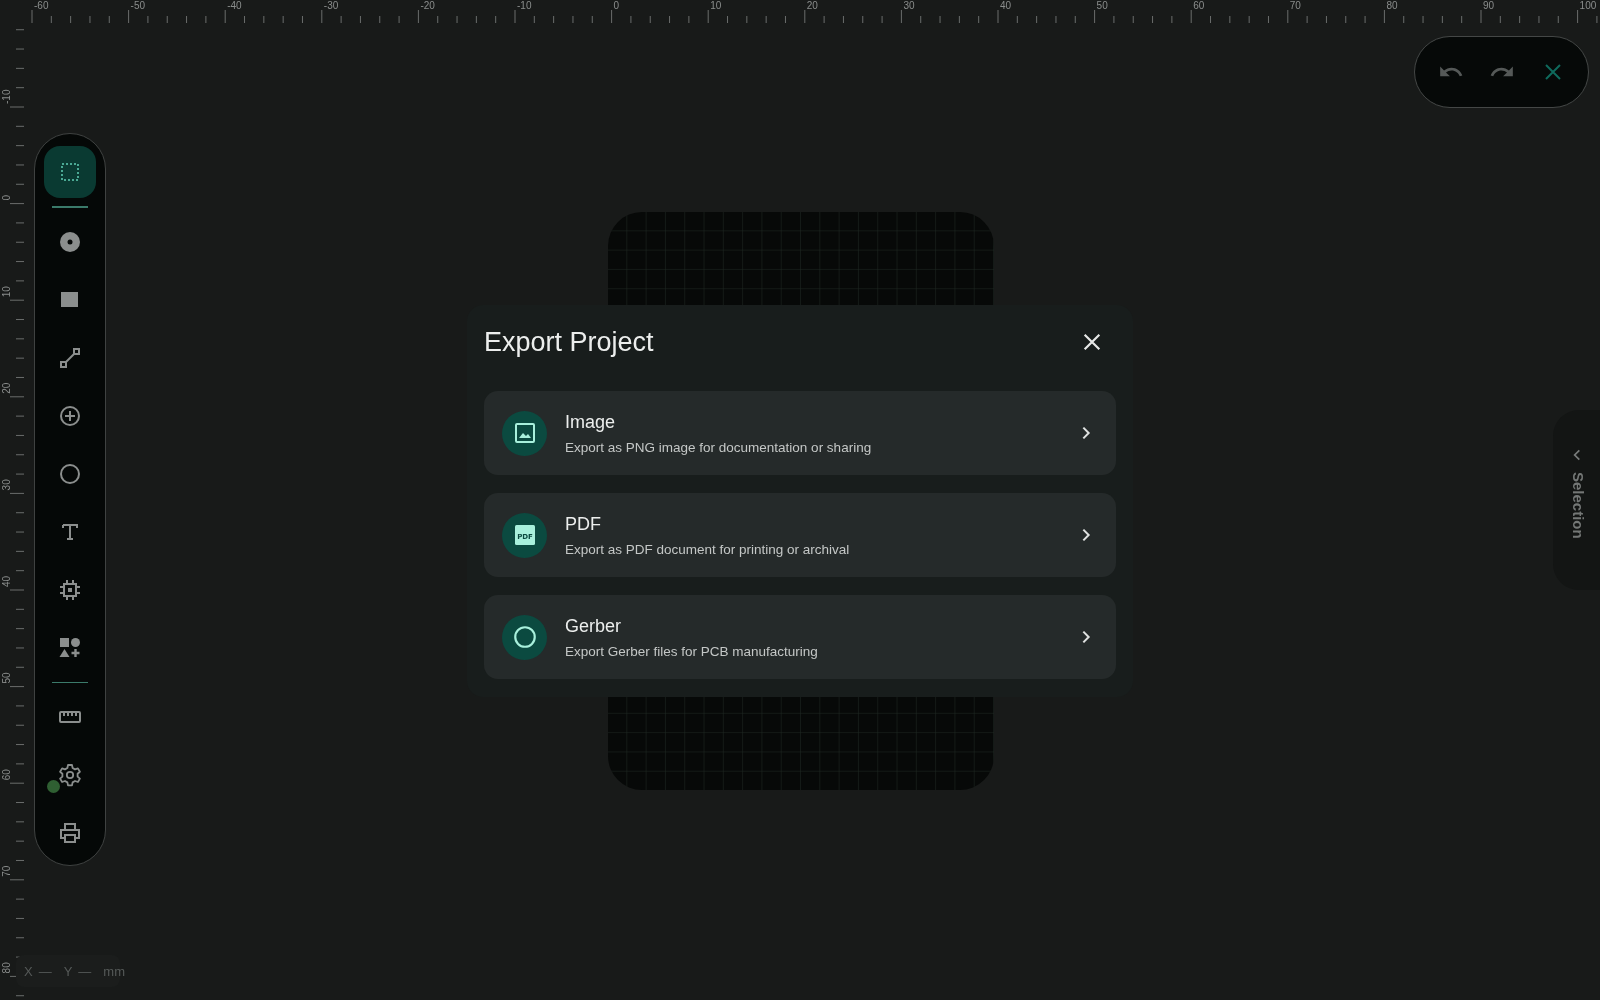  Describe the element at coordinates (70, 647) in the screenshot. I see `shapes-icon` at that location.